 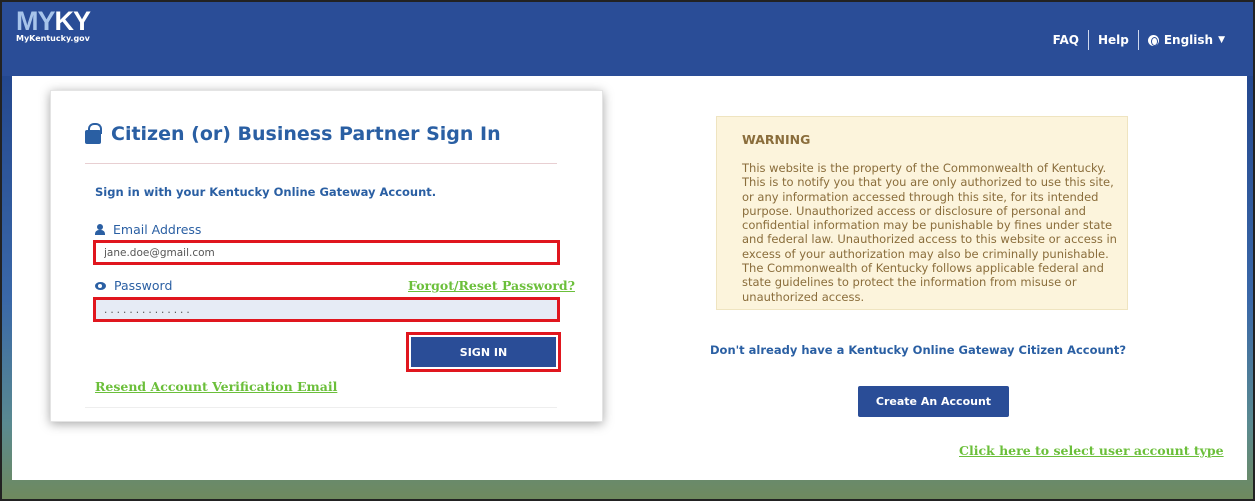 What do you see at coordinates (627, 39) in the screenshot?
I see `top-header: MYKY MyKentucky.gov FAQ Help English ▼` at bounding box center [627, 39].